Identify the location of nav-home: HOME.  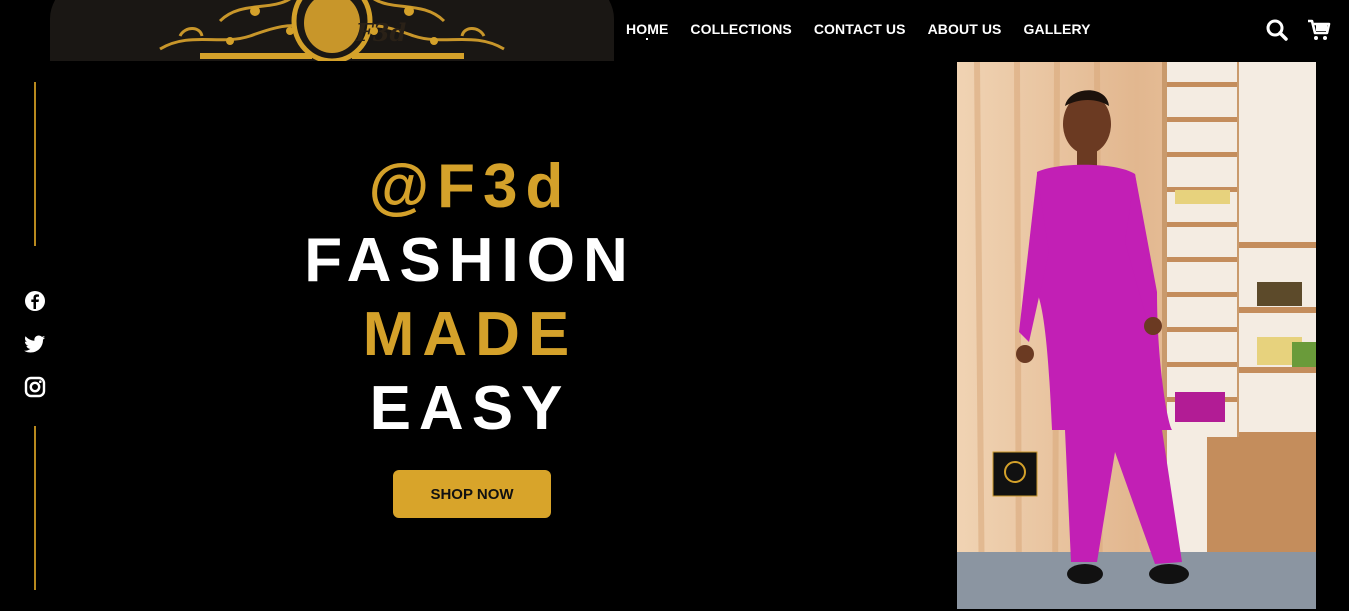
(647, 30).